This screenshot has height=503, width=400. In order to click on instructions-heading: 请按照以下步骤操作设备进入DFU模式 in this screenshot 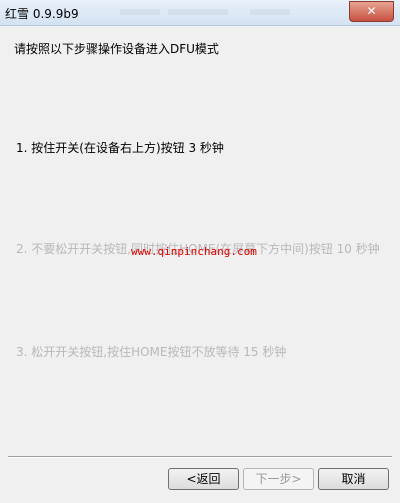, I will do `click(116, 49)`.